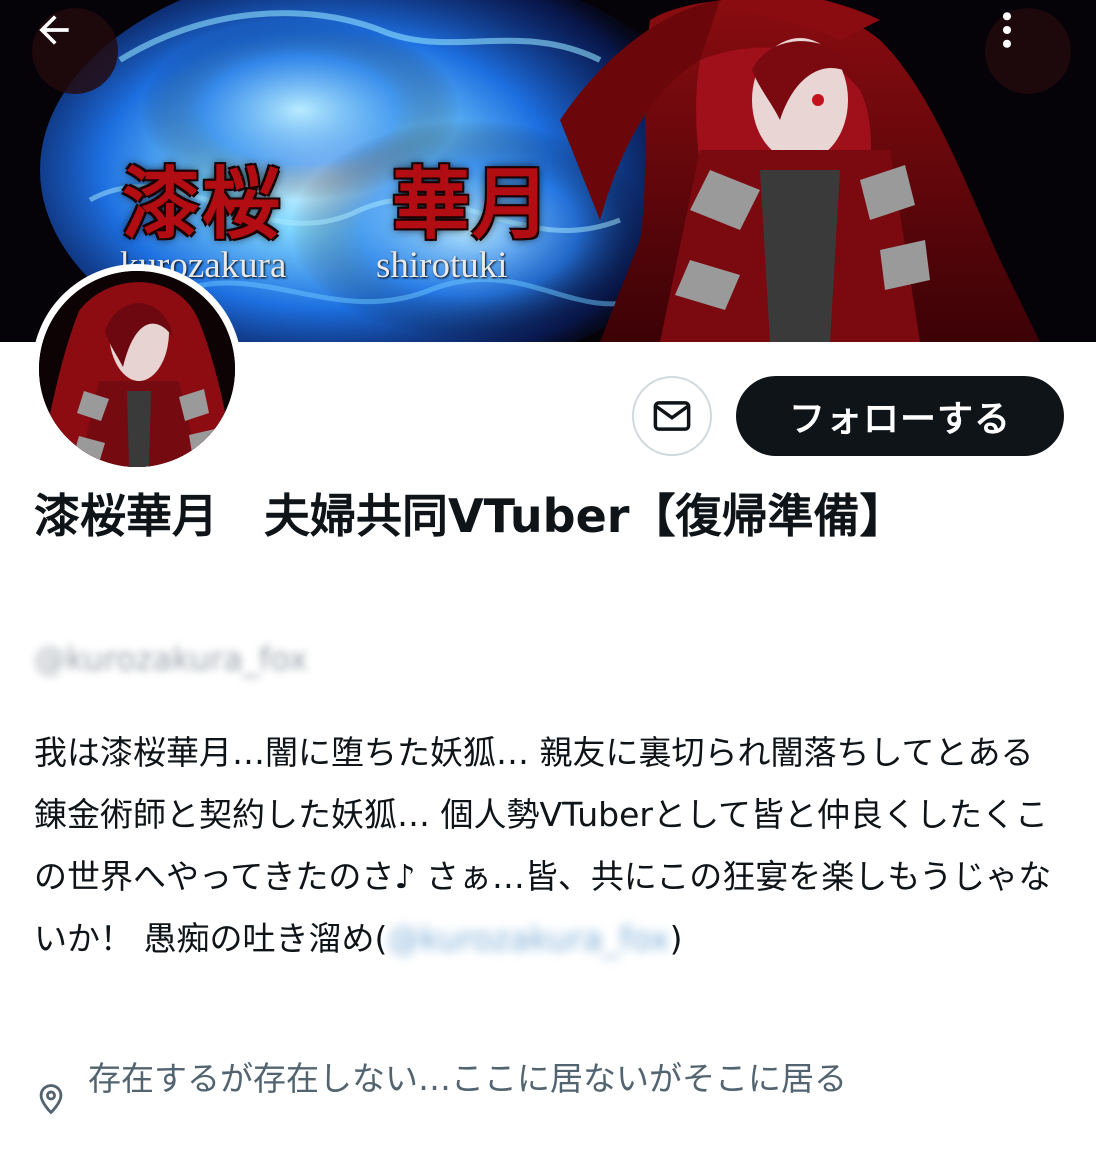  I want to click on envelope-icon, so click(672, 416).